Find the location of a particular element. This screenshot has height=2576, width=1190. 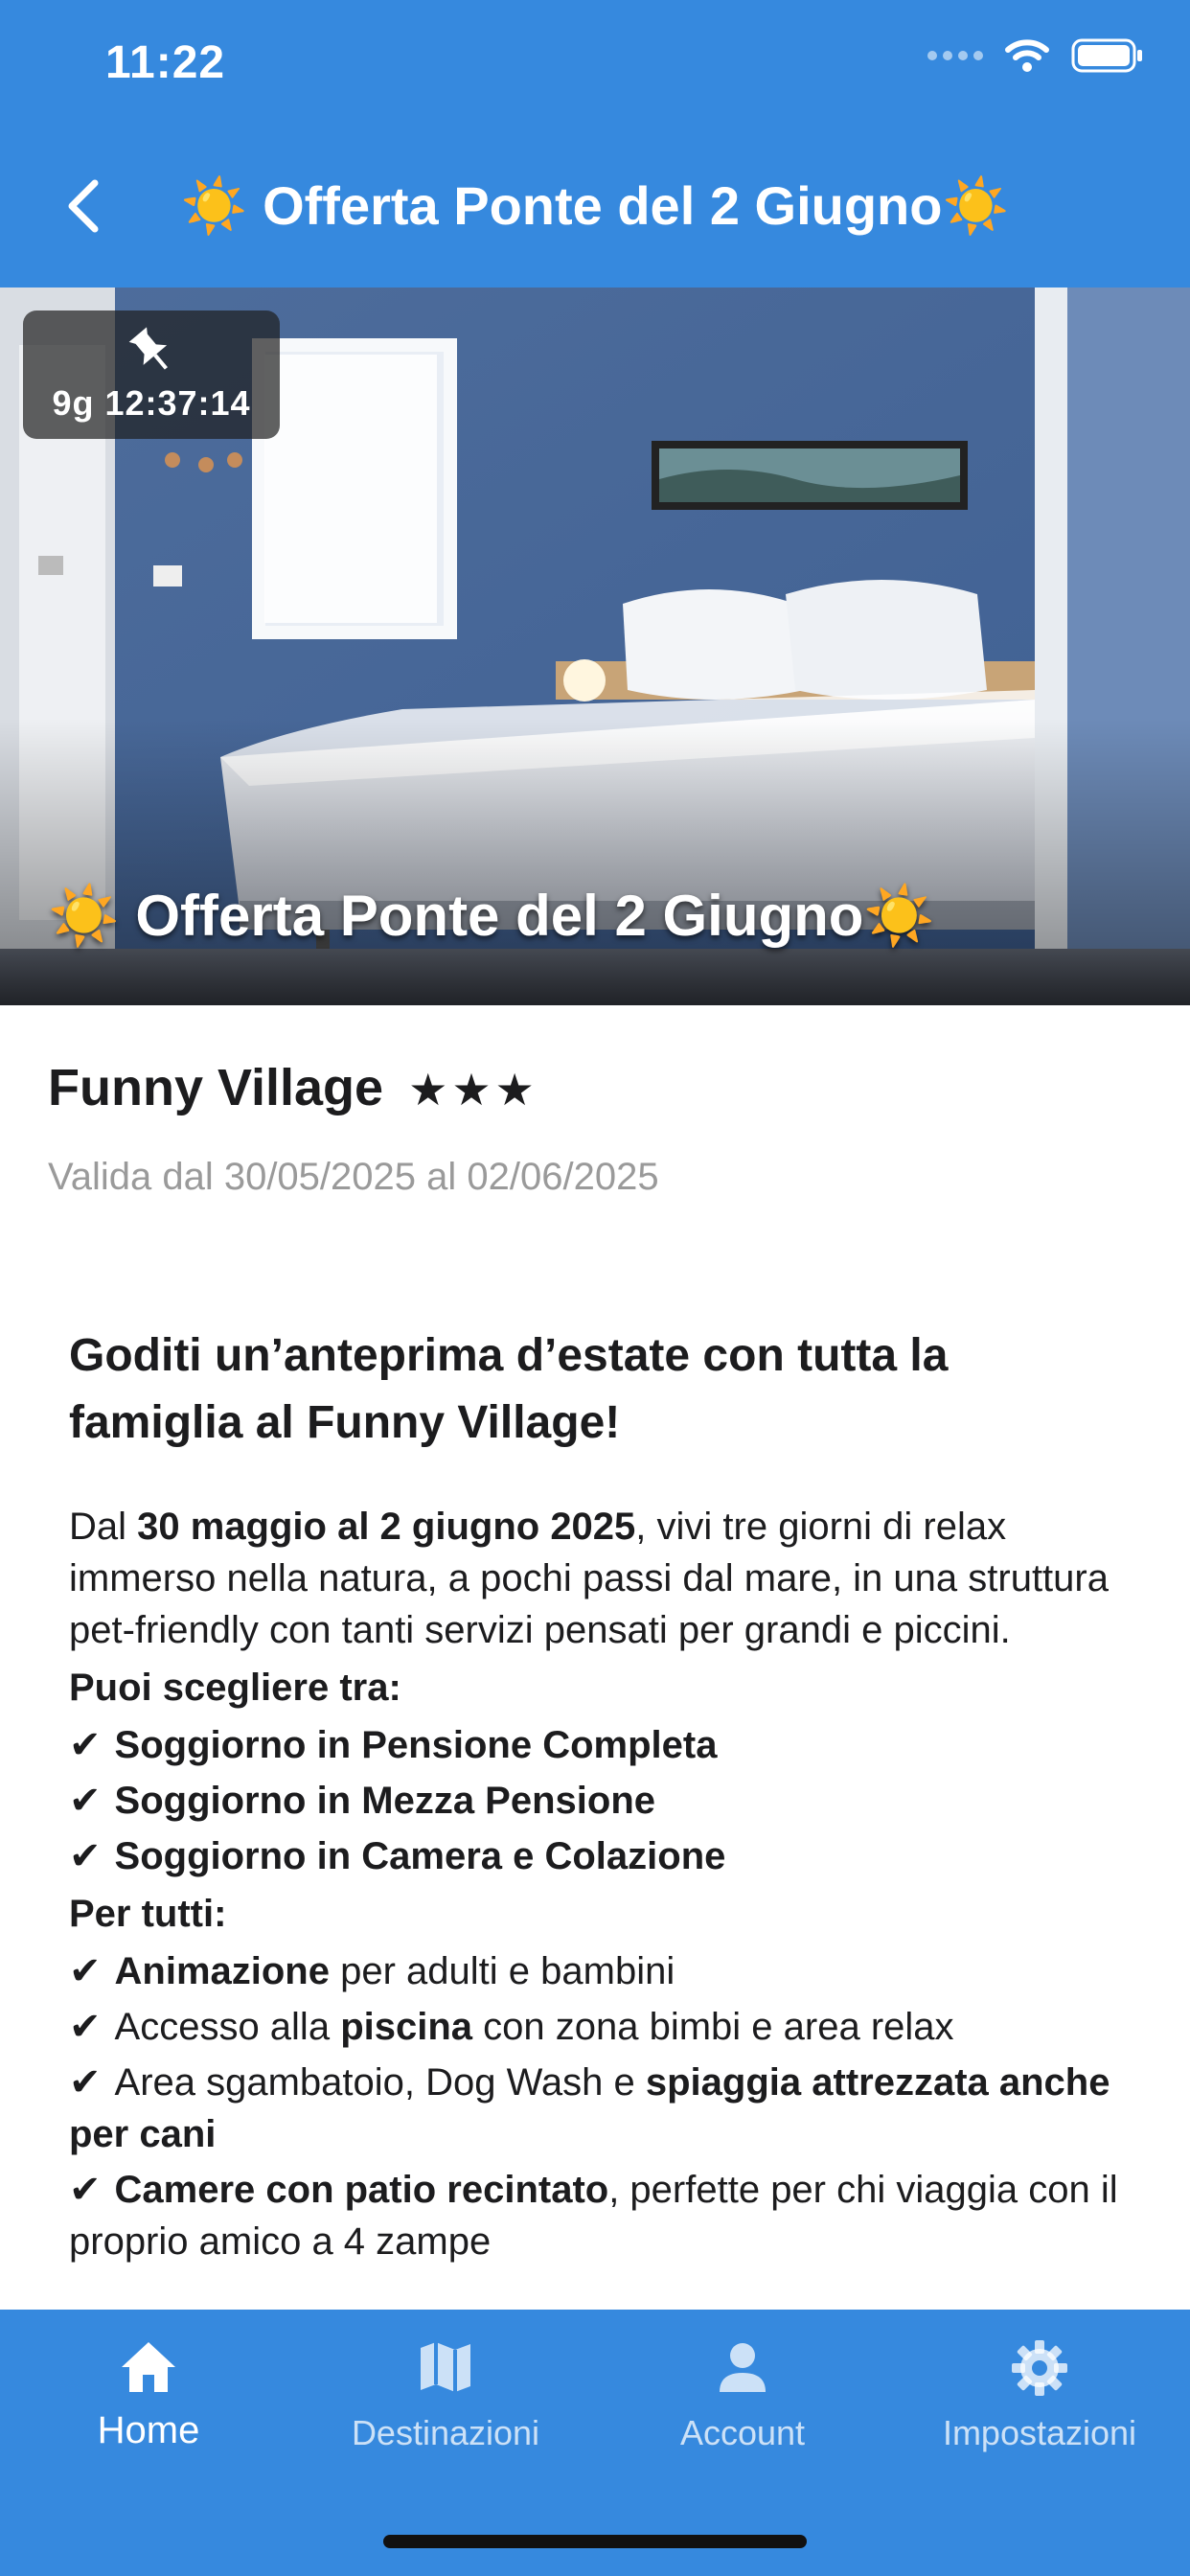

person-icon is located at coordinates (743, 2367).